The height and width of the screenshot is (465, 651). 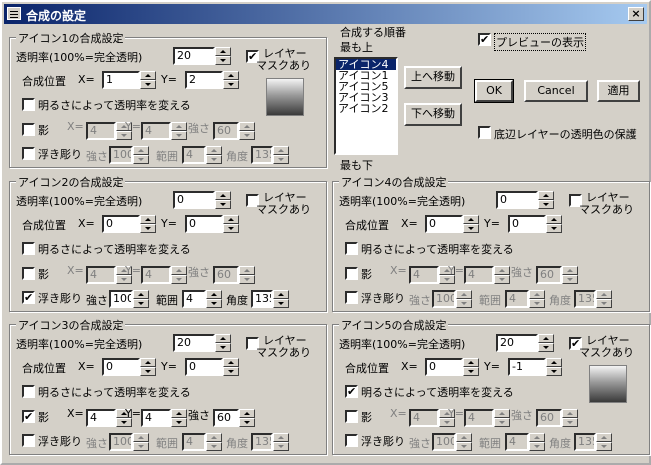 I want to click on shadow-checkbox: ✔, so click(x=28, y=416).